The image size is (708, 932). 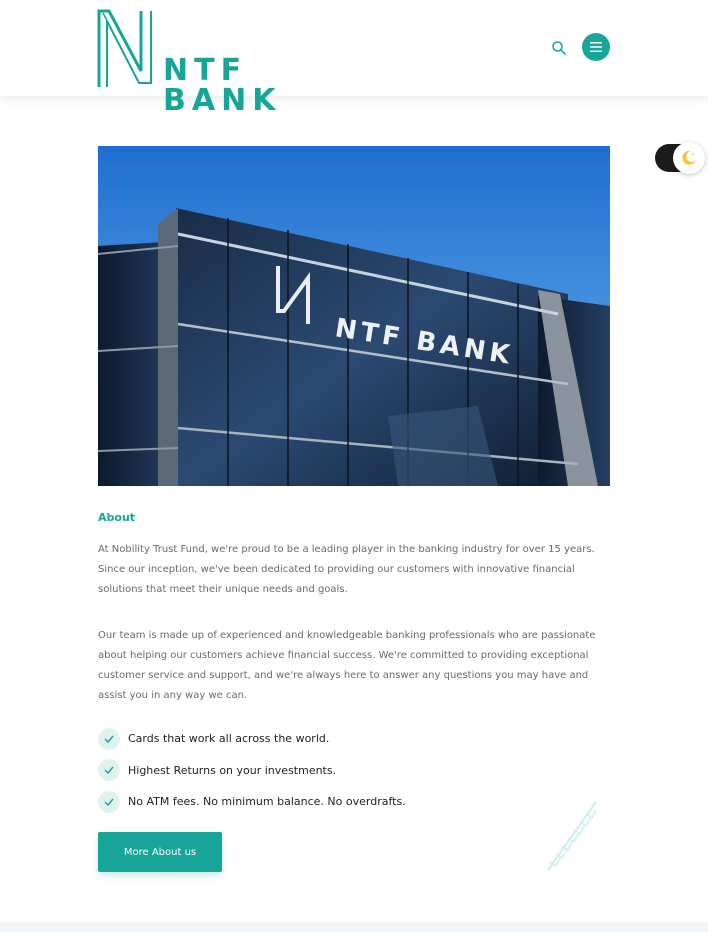 I want to click on logo-n-monogram-icon, so click(x=124, y=48).